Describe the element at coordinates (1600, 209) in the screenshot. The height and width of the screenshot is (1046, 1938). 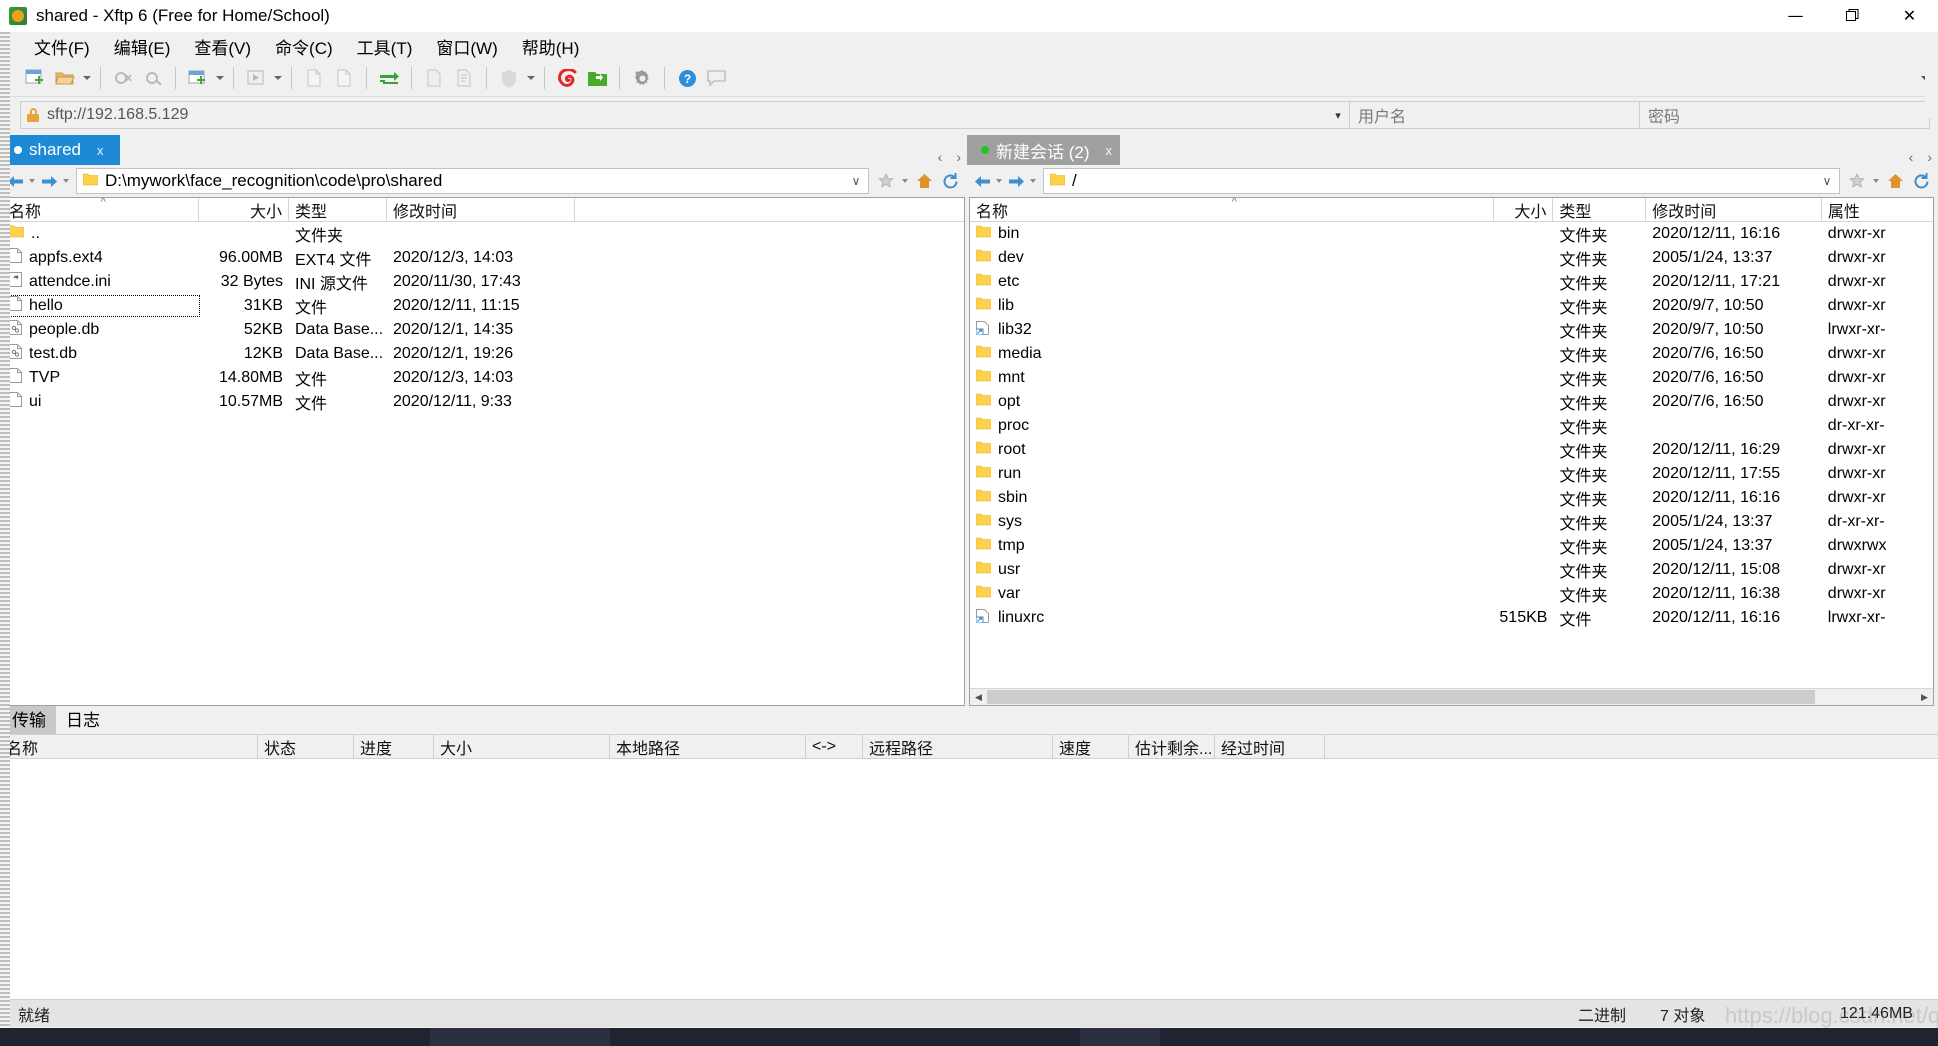
I see `remote-col-type: 类型` at that location.